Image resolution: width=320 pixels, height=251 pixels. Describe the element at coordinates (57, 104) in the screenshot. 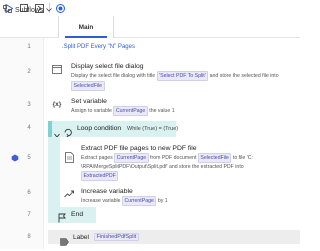

I see `variable-icon: {x}` at that location.